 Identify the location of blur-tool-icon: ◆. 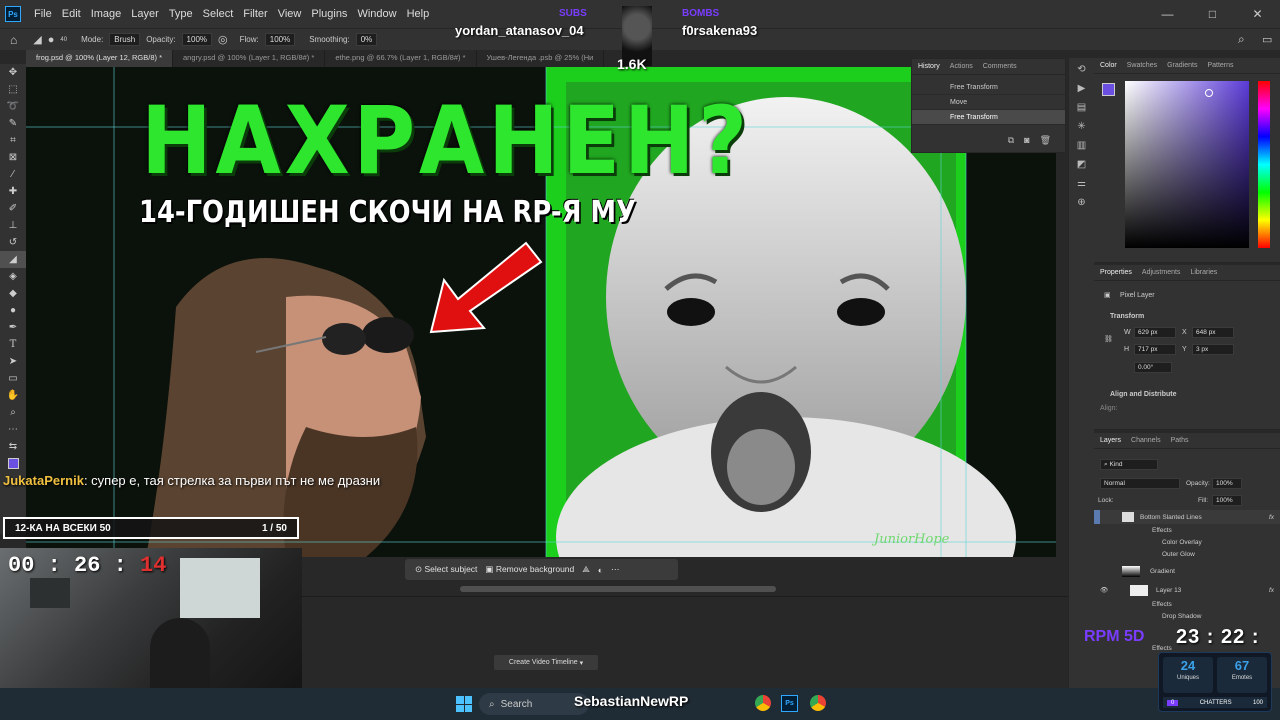
(13, 293).